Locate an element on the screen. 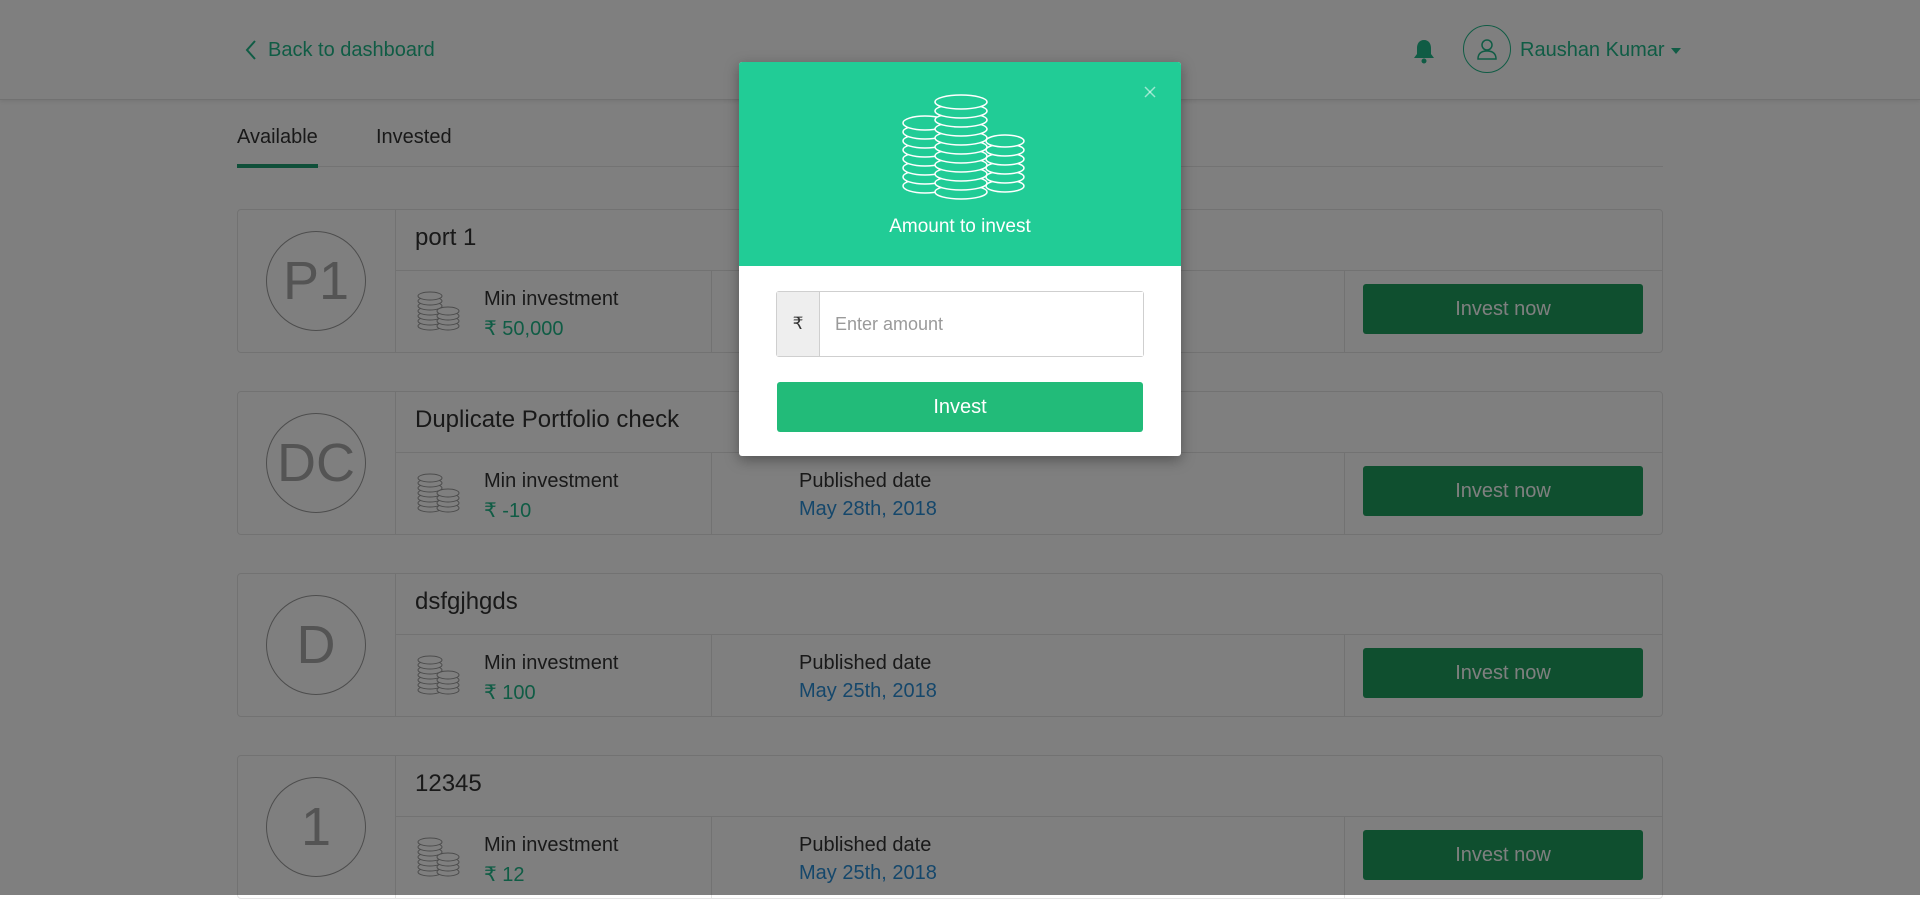  amount-input-group: ₹ is located at coordinates (960, 324).